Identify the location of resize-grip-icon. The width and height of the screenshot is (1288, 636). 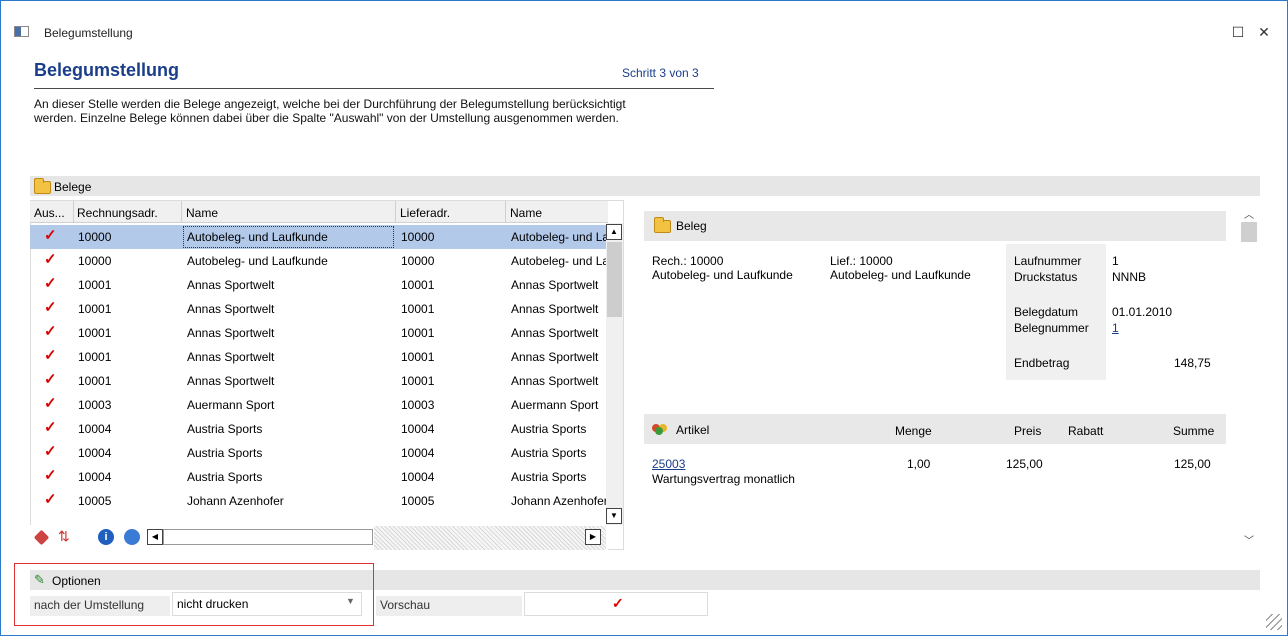
(1274, 622).